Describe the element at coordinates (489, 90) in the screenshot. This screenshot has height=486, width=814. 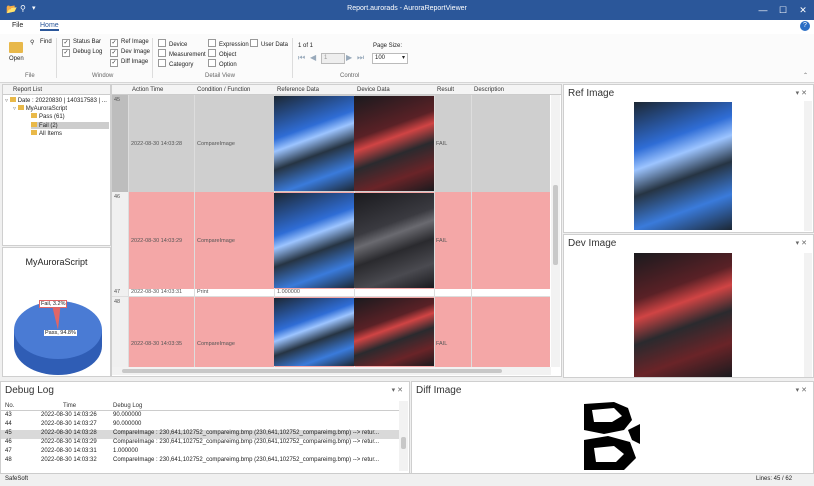
I see `col-description: Description` at that location.